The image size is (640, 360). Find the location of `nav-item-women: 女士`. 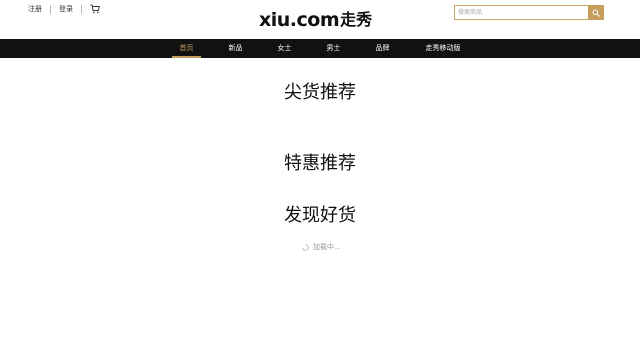

nav-item-women: 女士 is located at coordinates (284, 48).